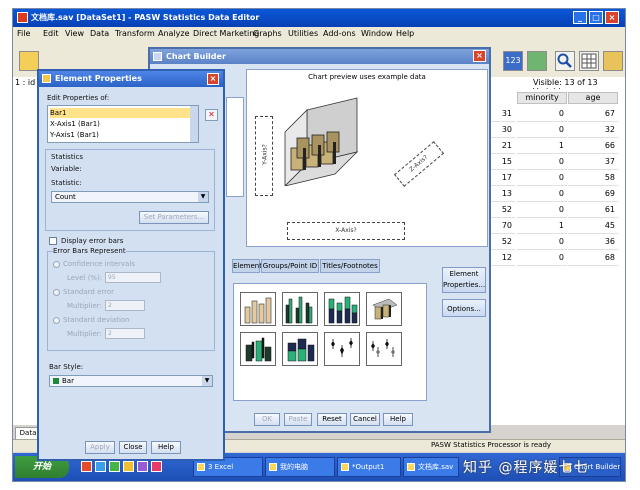 The image size is (640, 490). What do you see at coordinates (342, 309) in the screenshot?
I see `gallery-stacked-bar` at bounding box center [342, 309].